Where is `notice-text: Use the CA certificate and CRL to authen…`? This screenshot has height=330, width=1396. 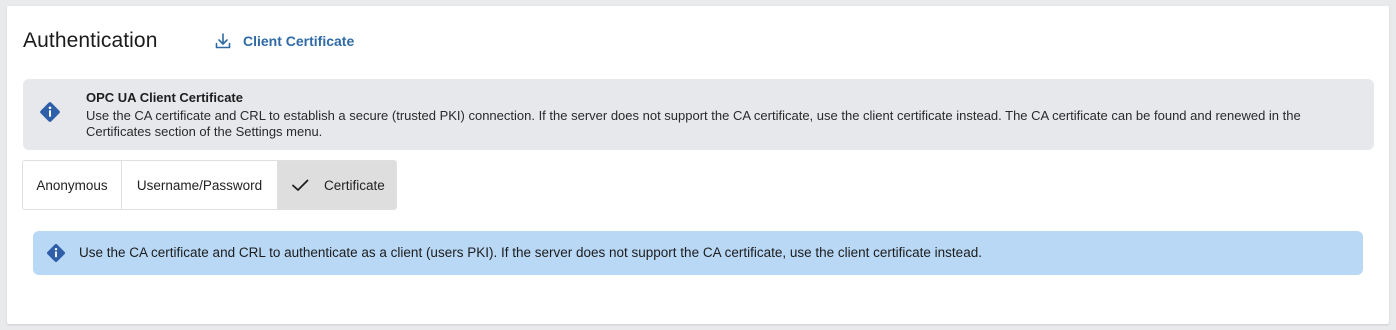
notice-text: Use the CA certificate and CRL to authen… is located at coordinates (530, 252).